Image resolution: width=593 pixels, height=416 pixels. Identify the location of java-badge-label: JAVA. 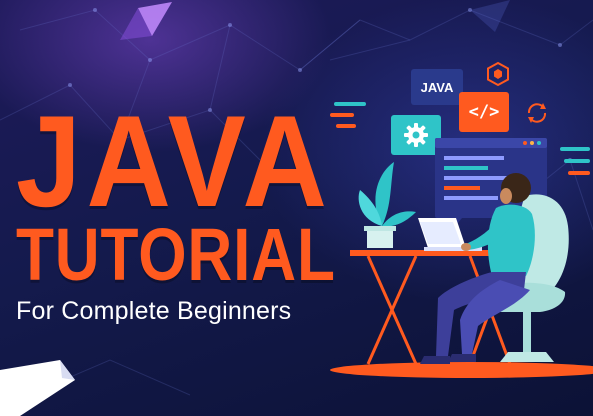
(437, 87).